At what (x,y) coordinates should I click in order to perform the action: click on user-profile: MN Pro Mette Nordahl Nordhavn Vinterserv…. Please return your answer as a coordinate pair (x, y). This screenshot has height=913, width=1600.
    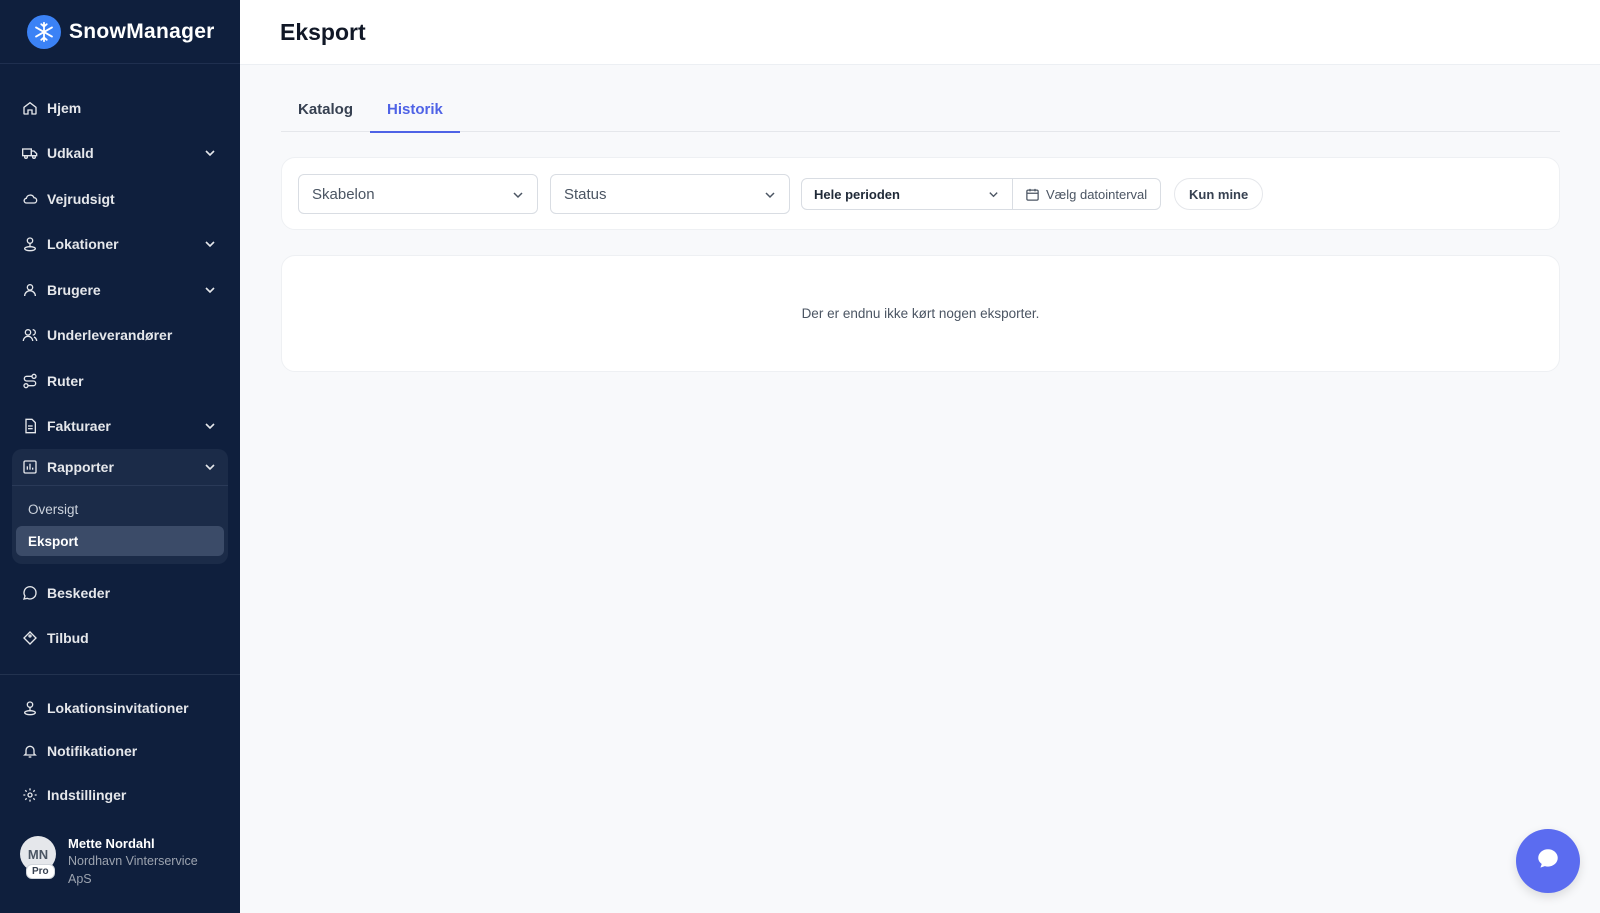
    Looking at the image, I should click on (119, 862).